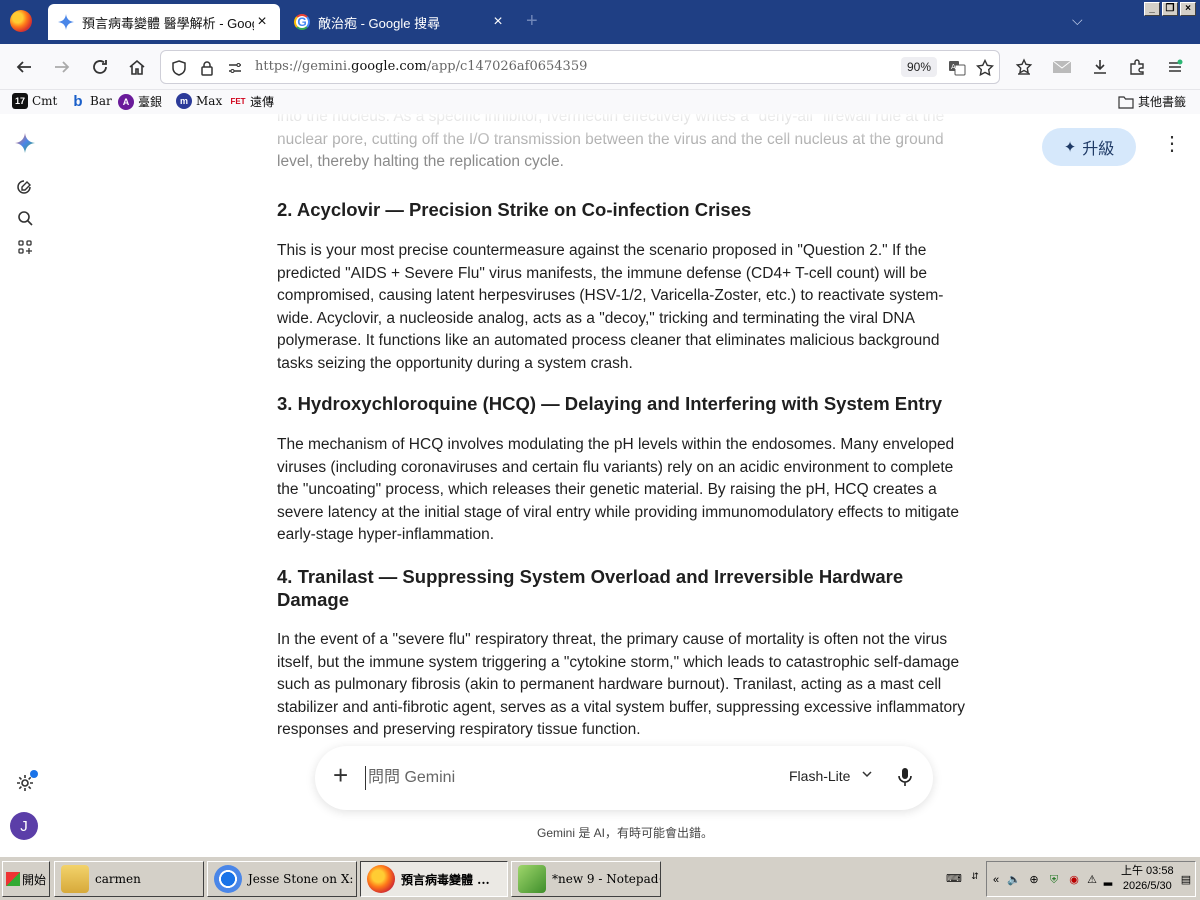  I want to click on notification-dot, so click(34, 774).